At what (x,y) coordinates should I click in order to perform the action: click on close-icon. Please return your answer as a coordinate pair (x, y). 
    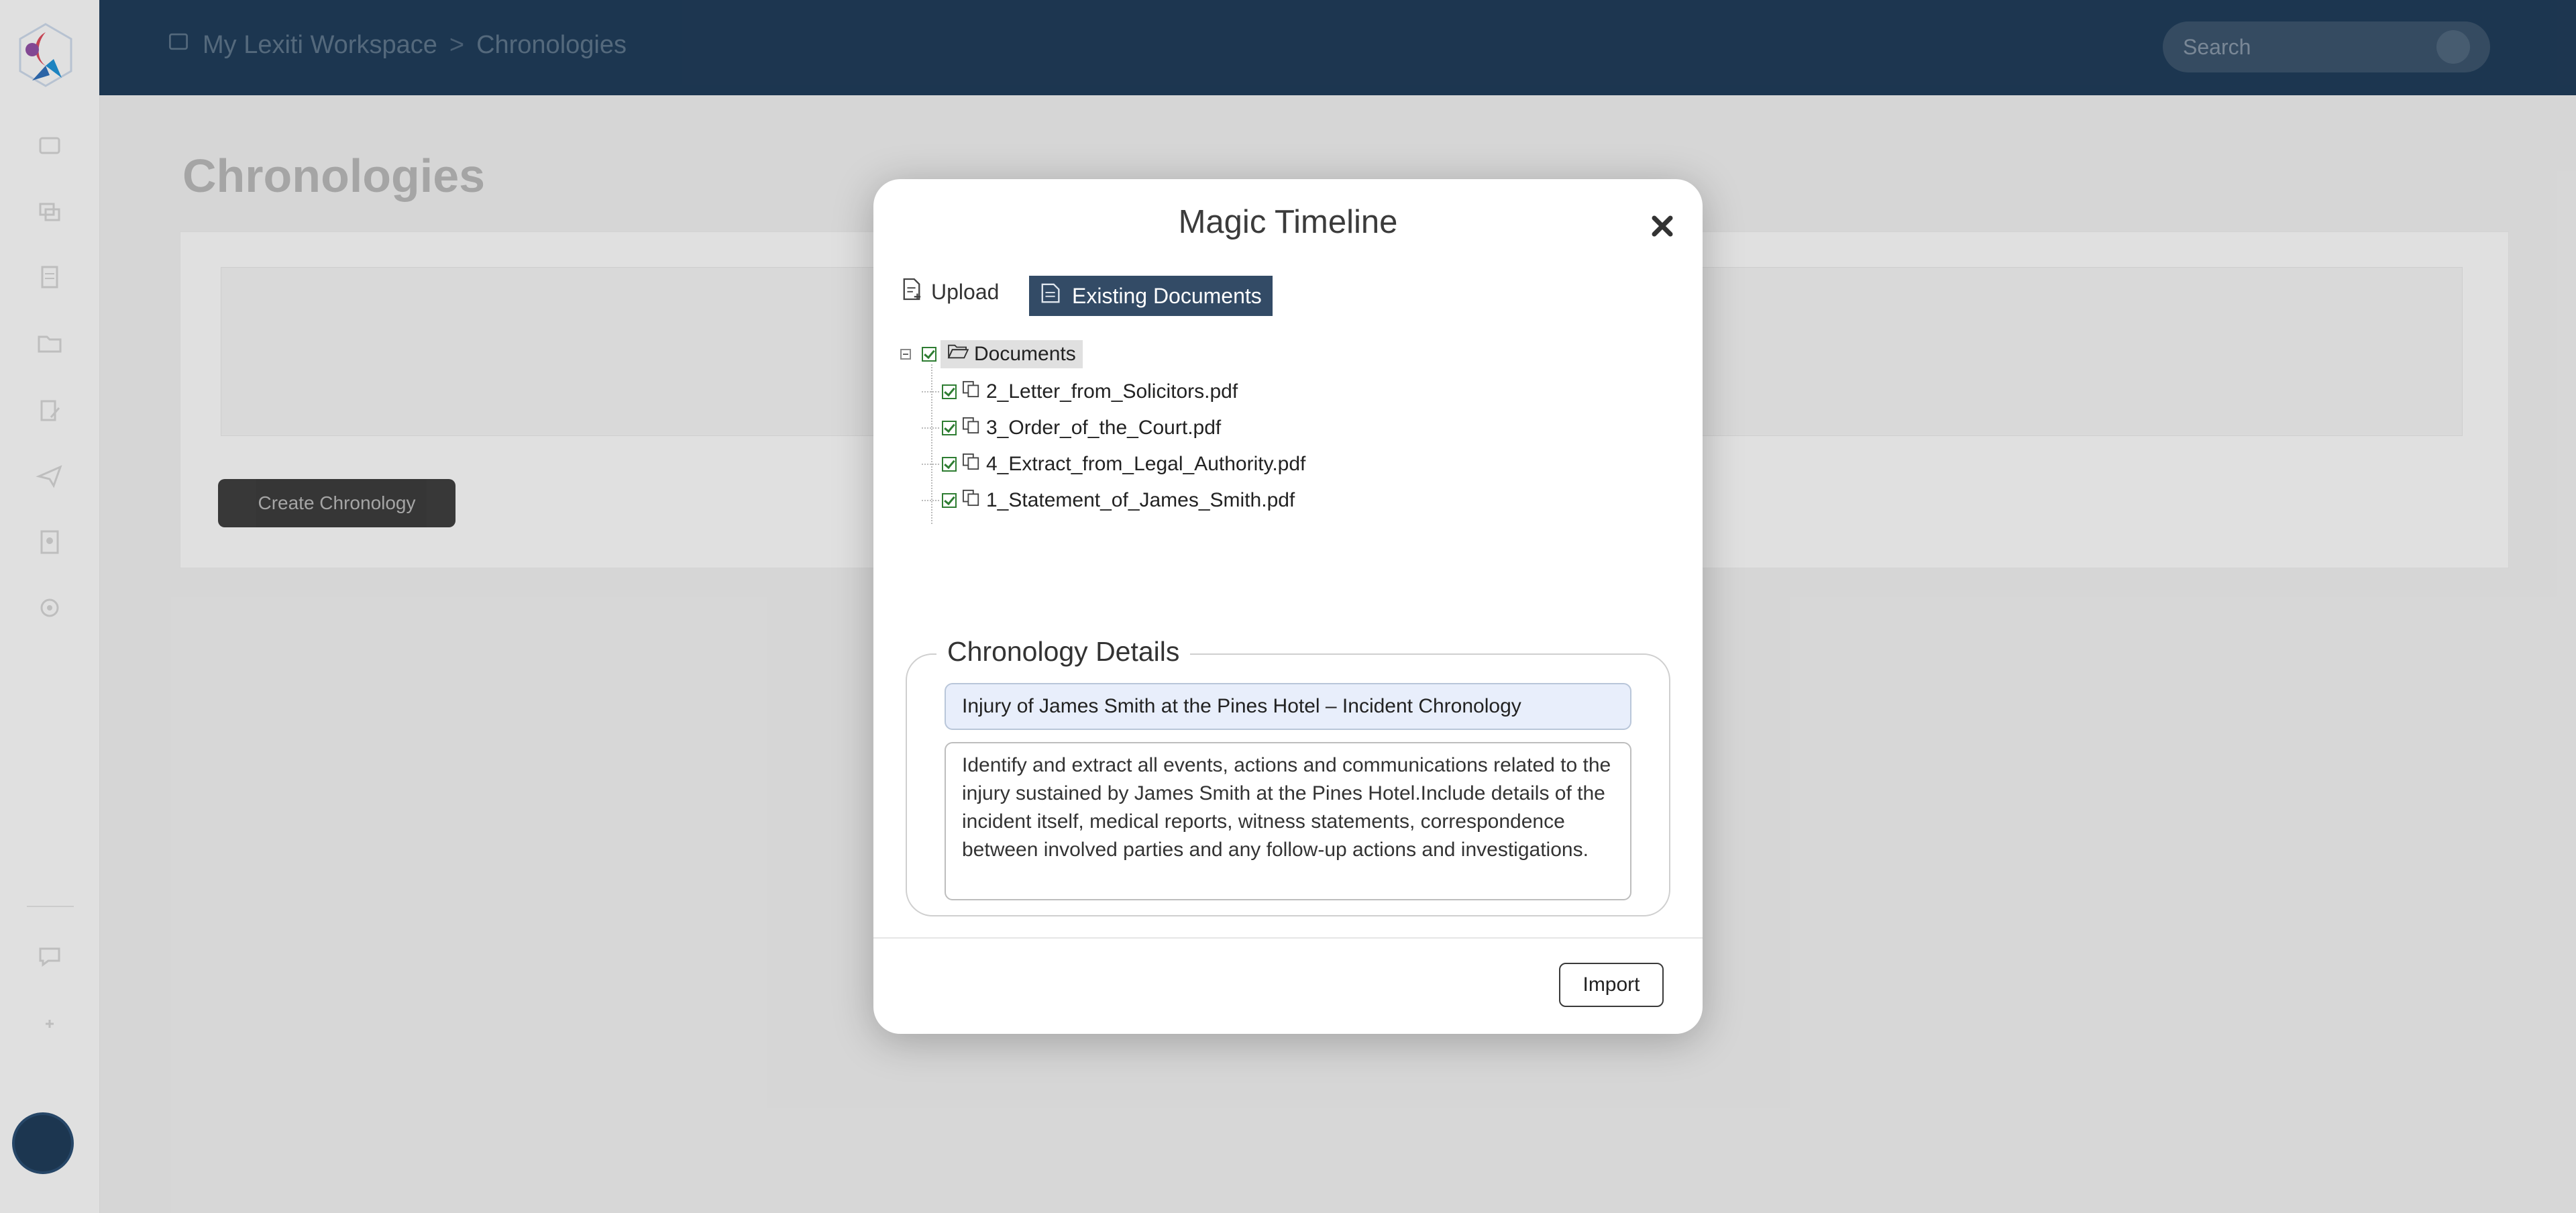
    Looking at the image, I should click on (1662, 226).